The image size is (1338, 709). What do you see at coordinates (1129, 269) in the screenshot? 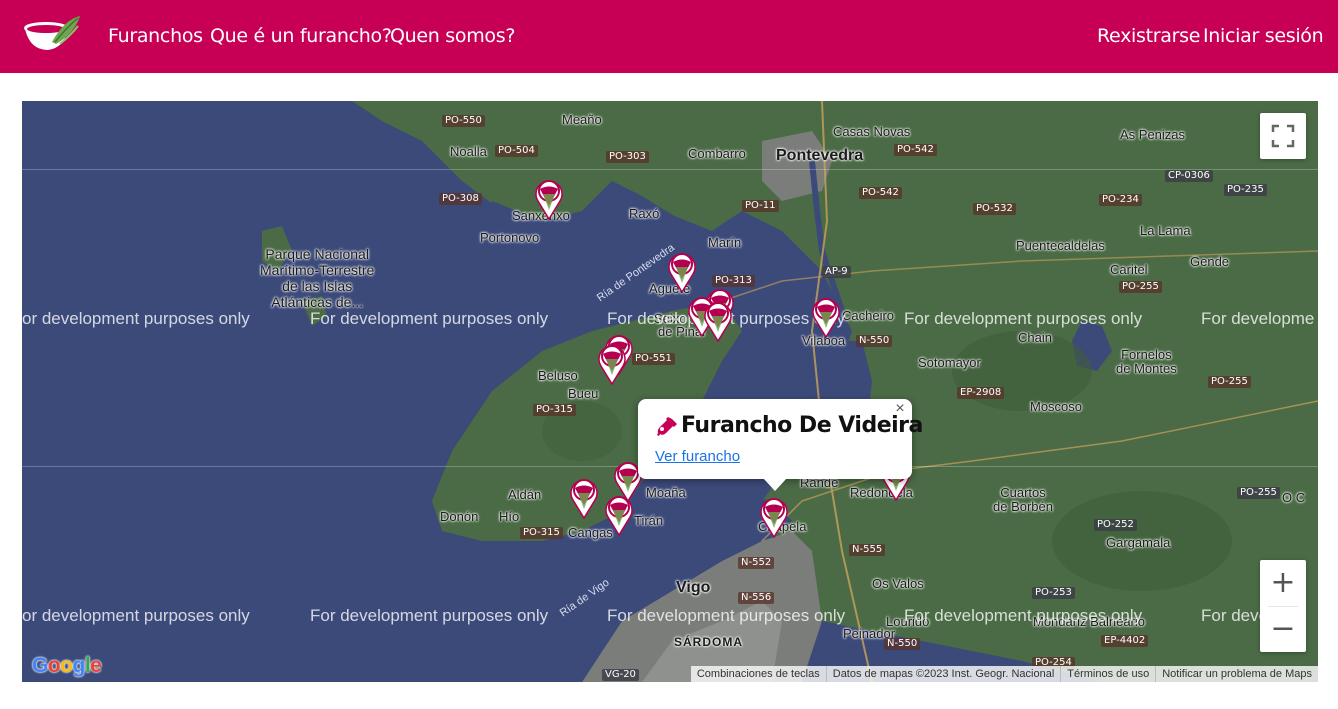
I see `place-label: Caritel` at bounding box center [1129, 269].